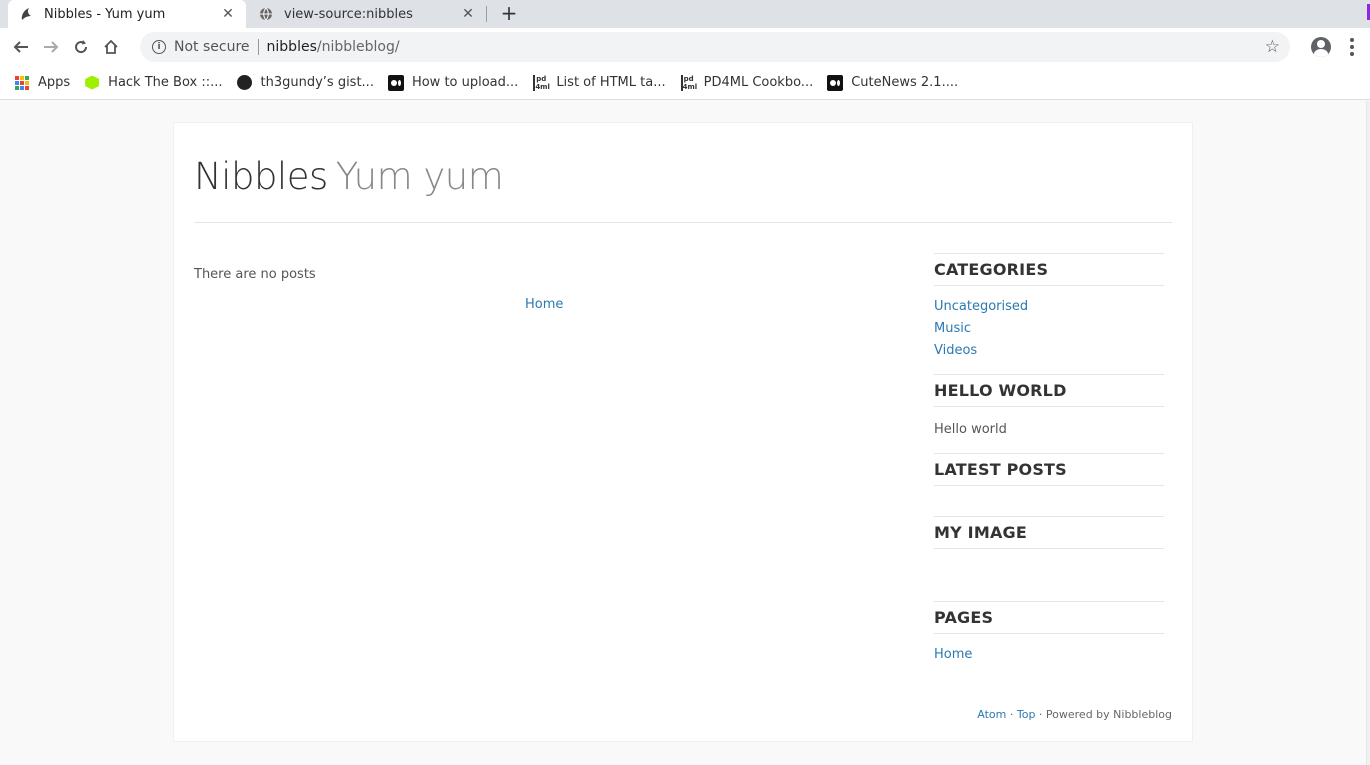 This screenshot has height=765, width=1370. Describe the element at coordinates (1049, 307) in the screenshot. I see `category-link-uncategorised: Uncategorised` at that location.